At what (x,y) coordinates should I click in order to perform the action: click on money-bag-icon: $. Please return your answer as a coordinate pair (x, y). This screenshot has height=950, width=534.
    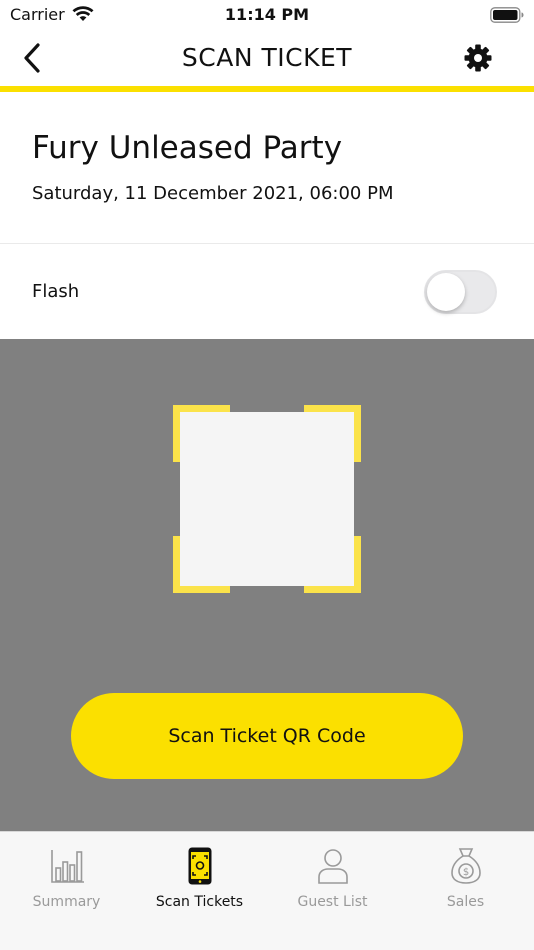
    Looking at the image, I should click on (465, 866).